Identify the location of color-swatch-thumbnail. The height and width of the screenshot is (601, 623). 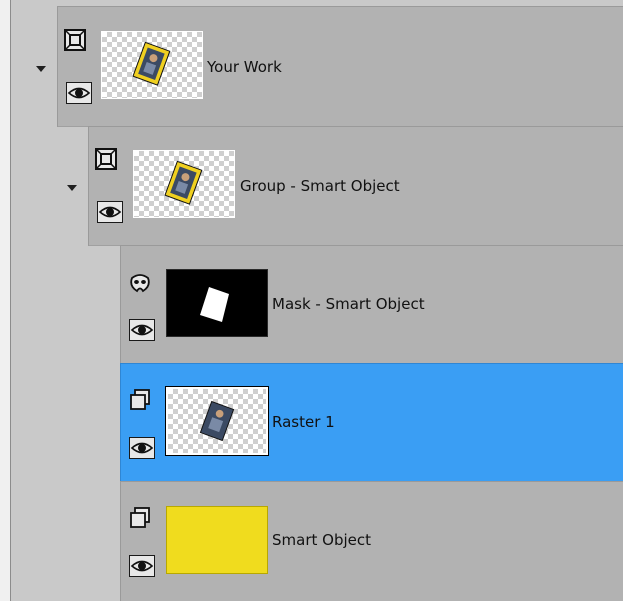
(217, 540).